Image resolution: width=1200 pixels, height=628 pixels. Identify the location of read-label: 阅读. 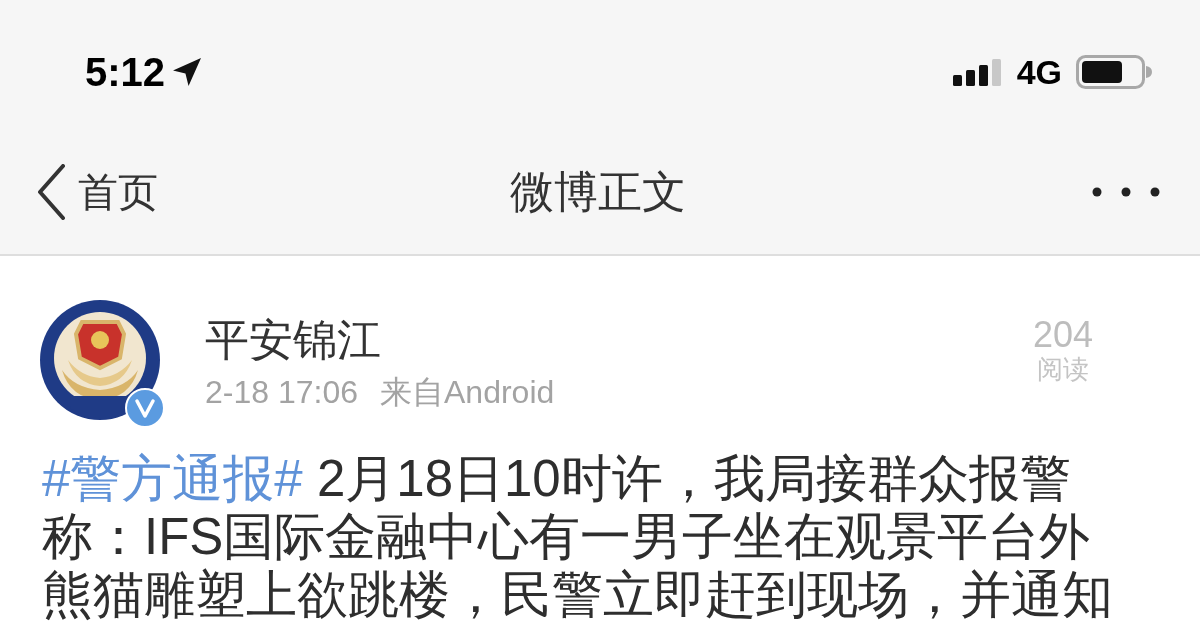
(1062, 369).